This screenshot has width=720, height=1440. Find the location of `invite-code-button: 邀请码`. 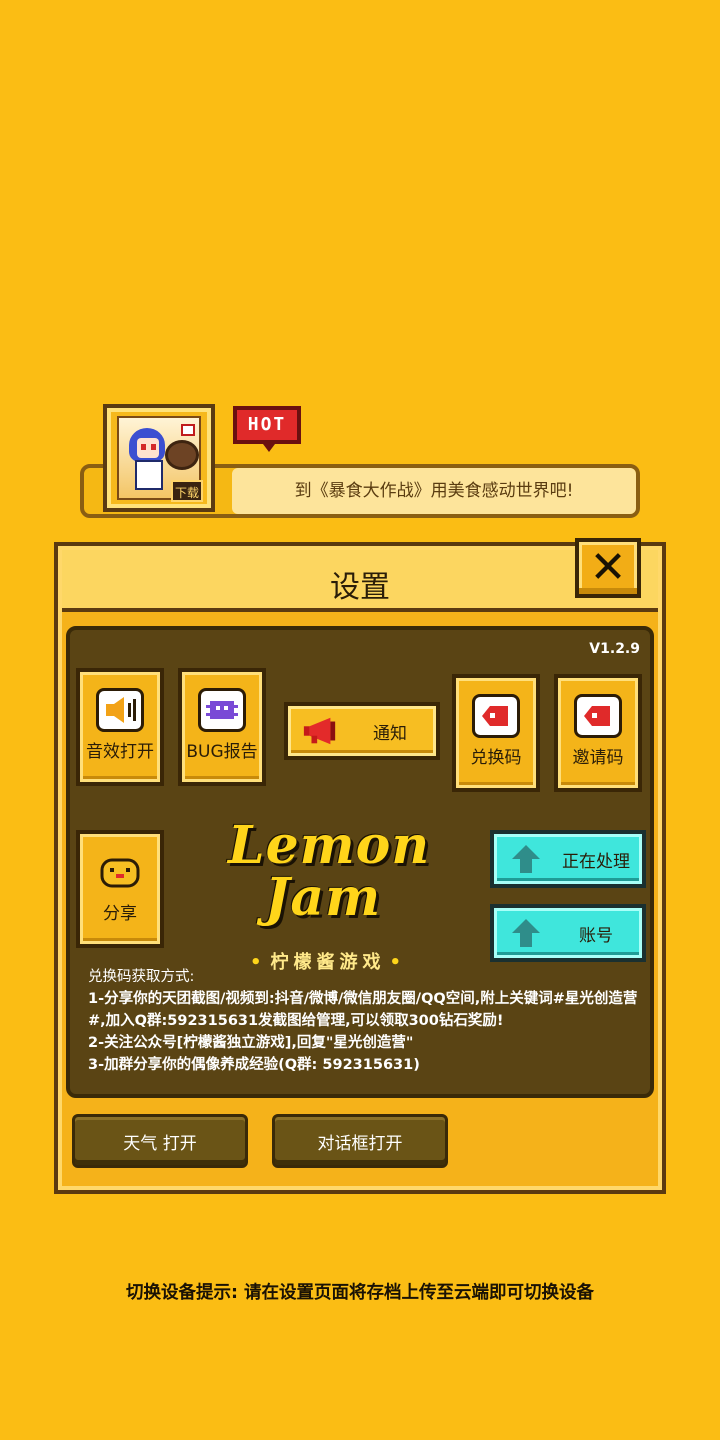

invite-code-button: 邀请码 is located at coordinates (598, 733).